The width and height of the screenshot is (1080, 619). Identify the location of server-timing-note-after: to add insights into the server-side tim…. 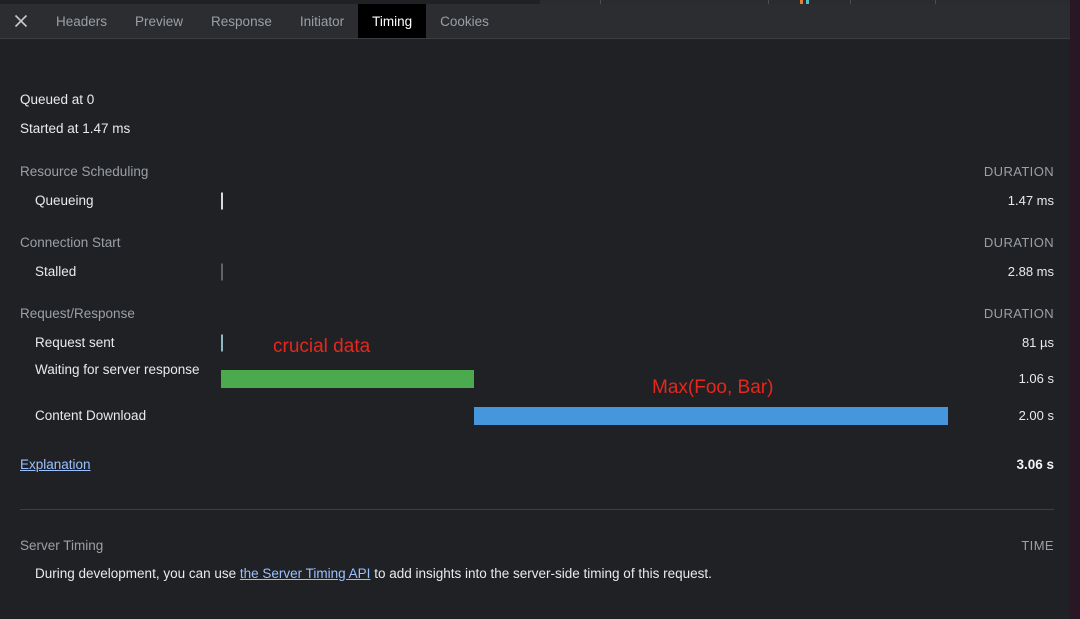
(541, 573).